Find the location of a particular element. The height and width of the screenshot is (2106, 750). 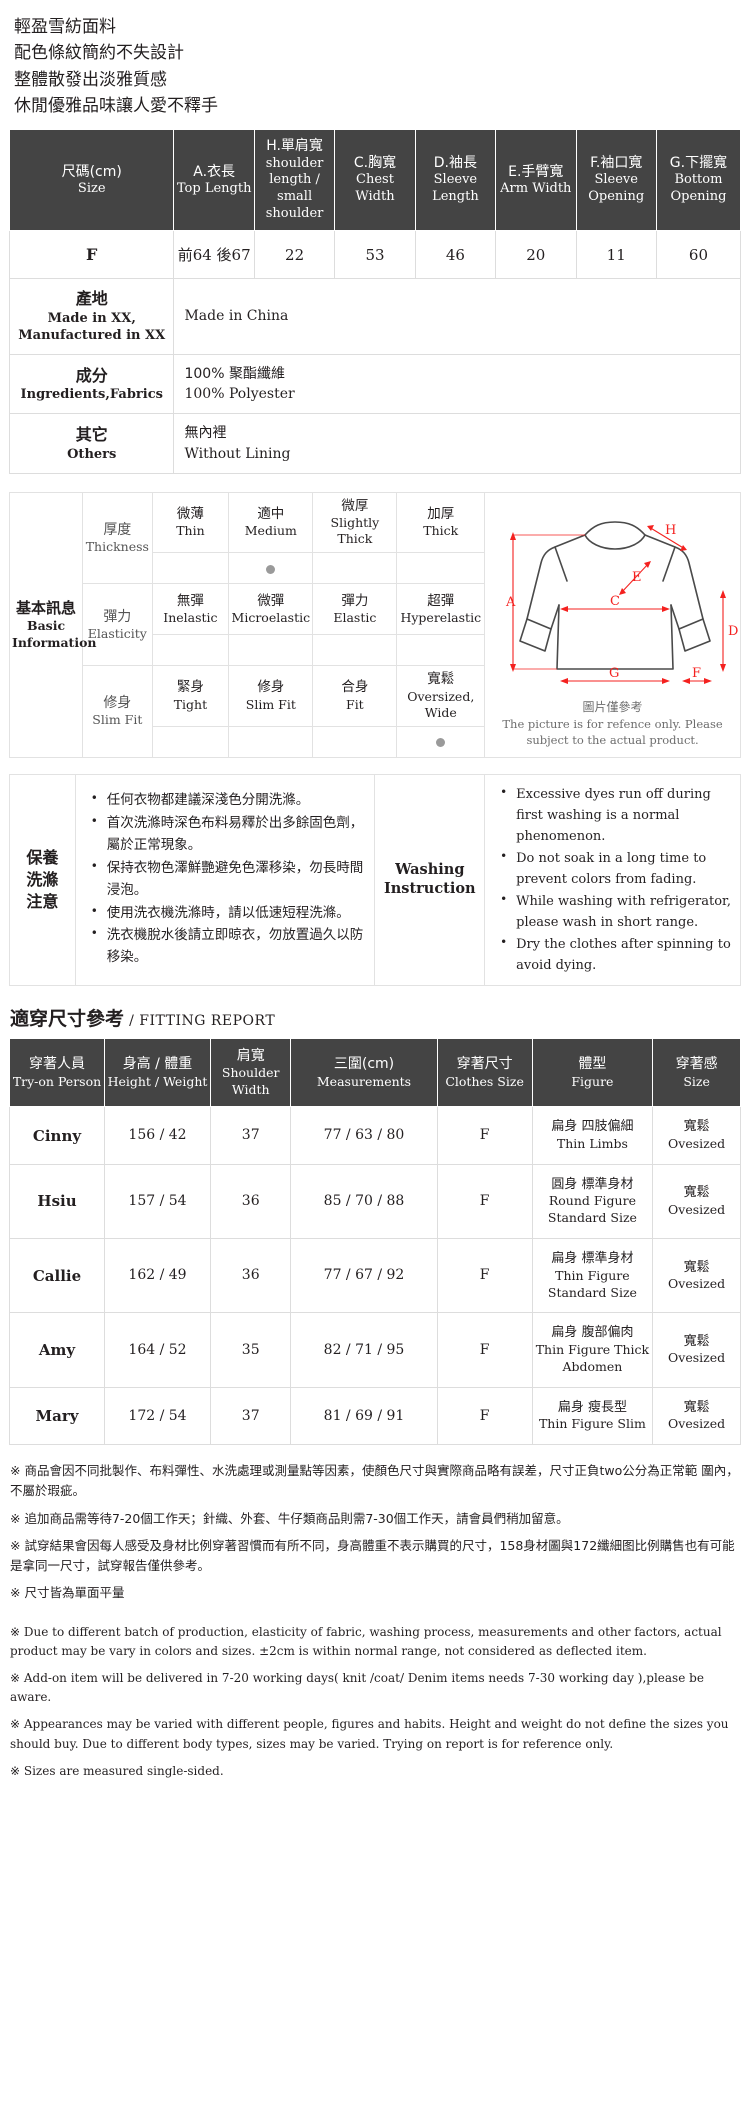

others-row: 其它 Others 無內裡 Without Lining is located at coordinates (374, 443).